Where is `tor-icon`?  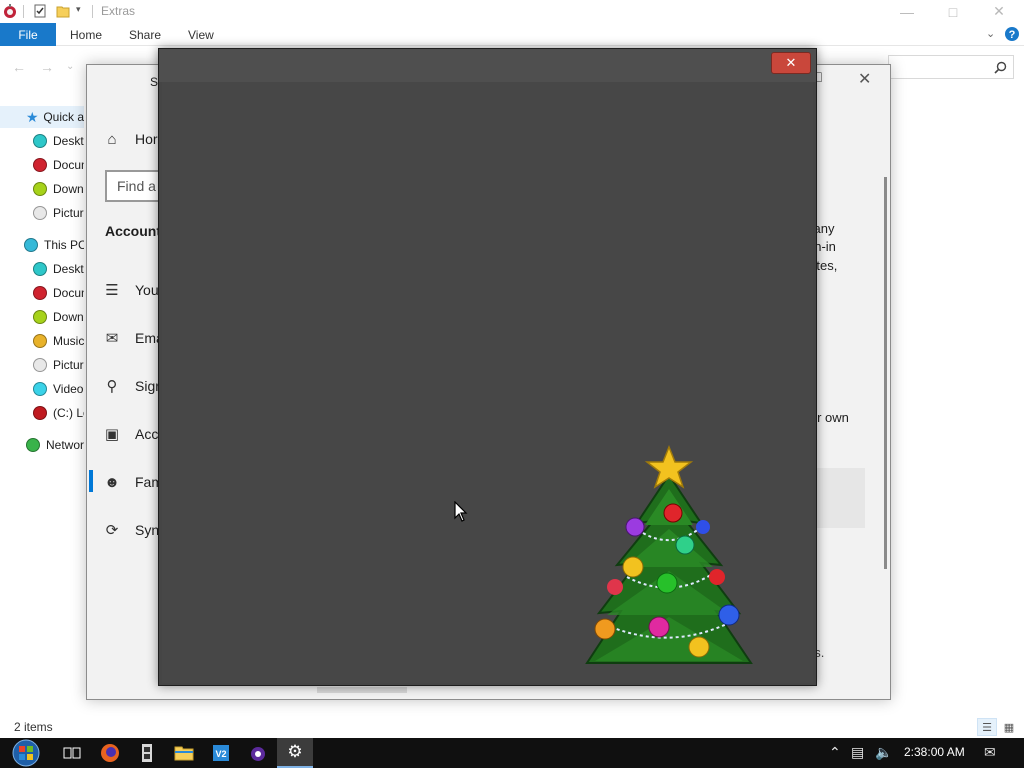 tor-icon is located at coordinates (258, 754).